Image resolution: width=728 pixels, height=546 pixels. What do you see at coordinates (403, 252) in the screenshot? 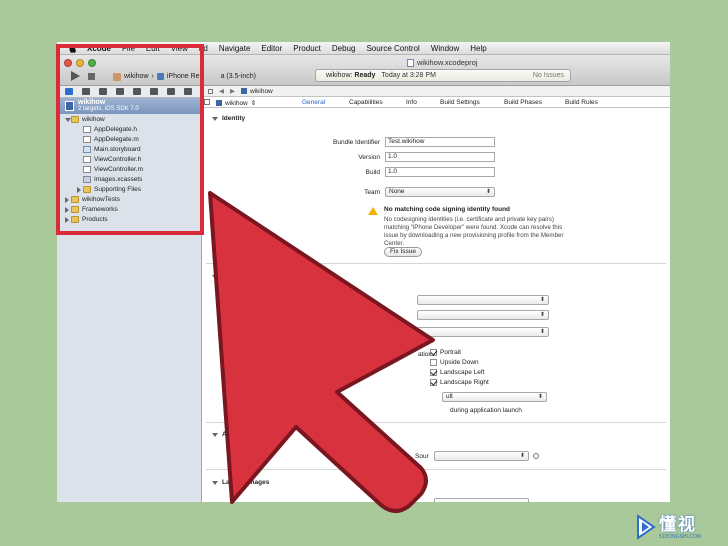
I see `fix-issue-button: Fix Issue` at bounding box center [403, 252].